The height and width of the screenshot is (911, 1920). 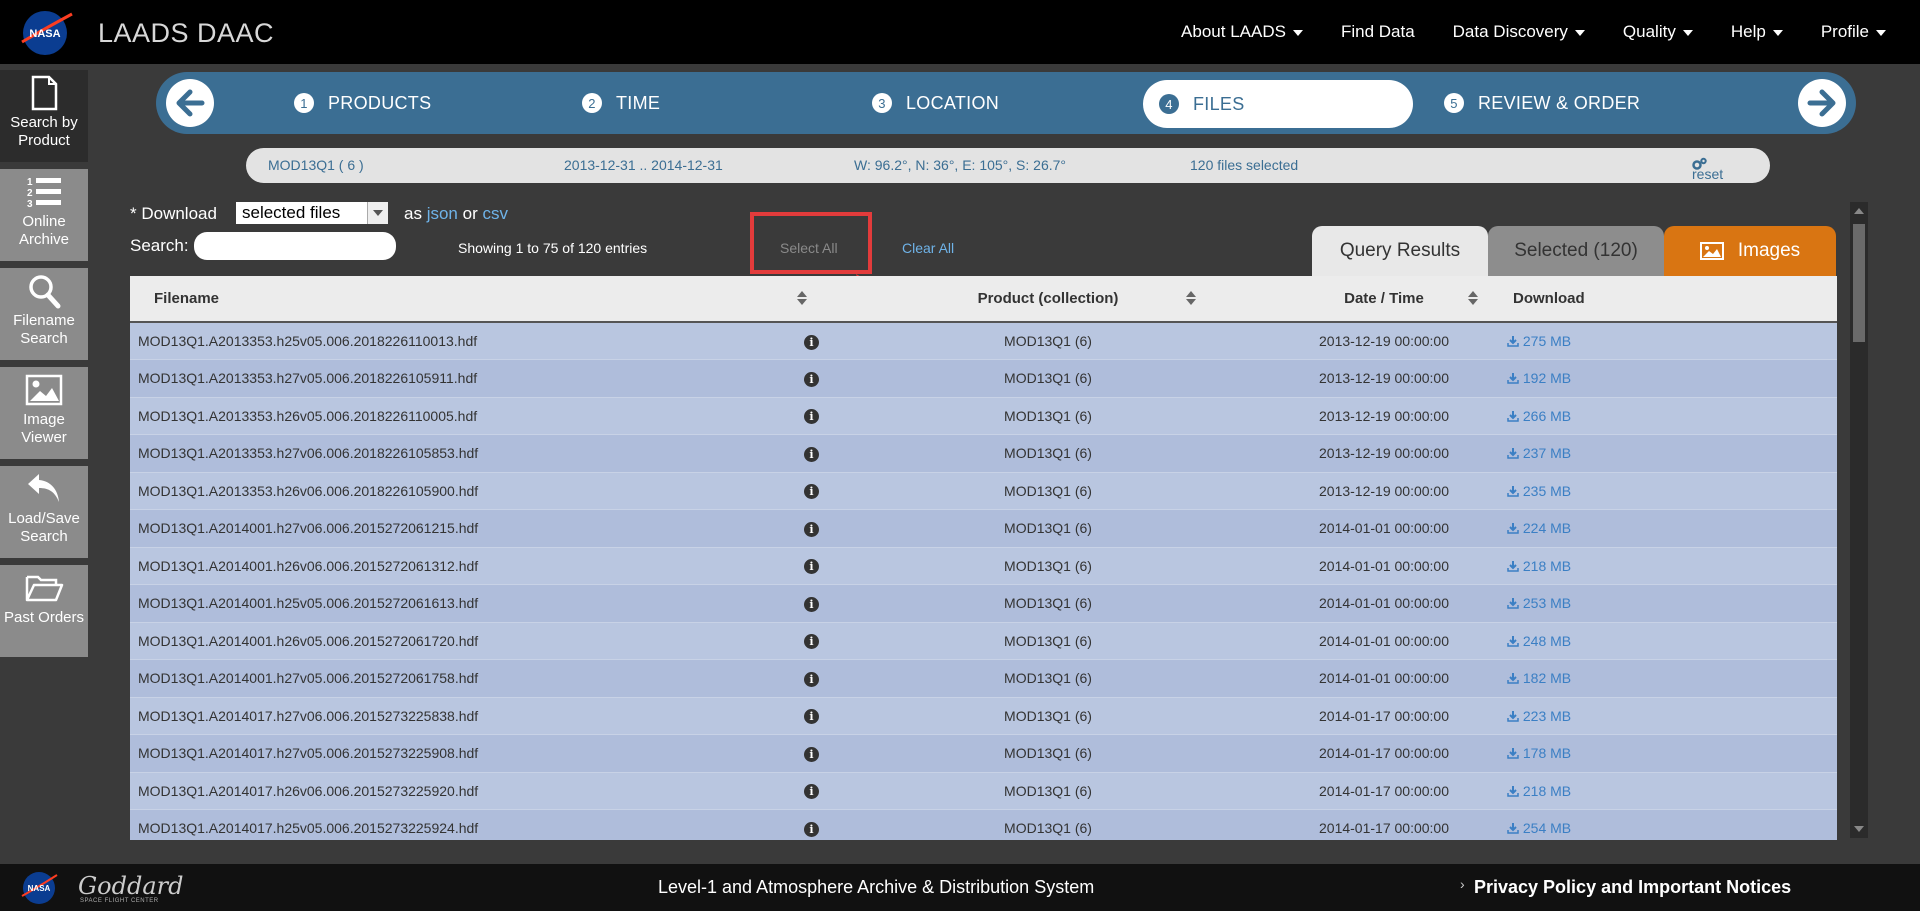 What do you see at coordinates (643, 165) in the screenshot?
I see `summary-dates: 2013-12-31 .. 2014-12-31` at bounding box center [643, 165].